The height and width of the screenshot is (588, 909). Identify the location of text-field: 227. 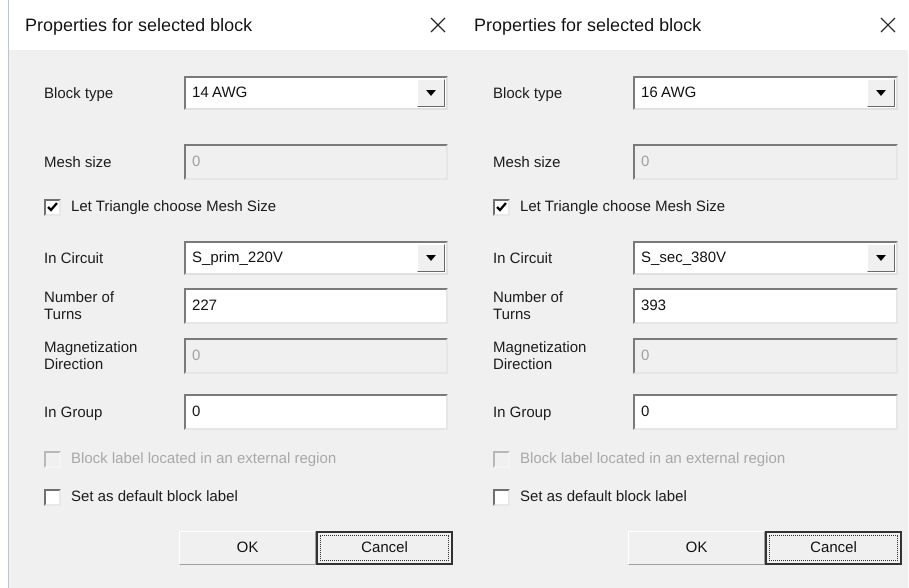
(316, 306).